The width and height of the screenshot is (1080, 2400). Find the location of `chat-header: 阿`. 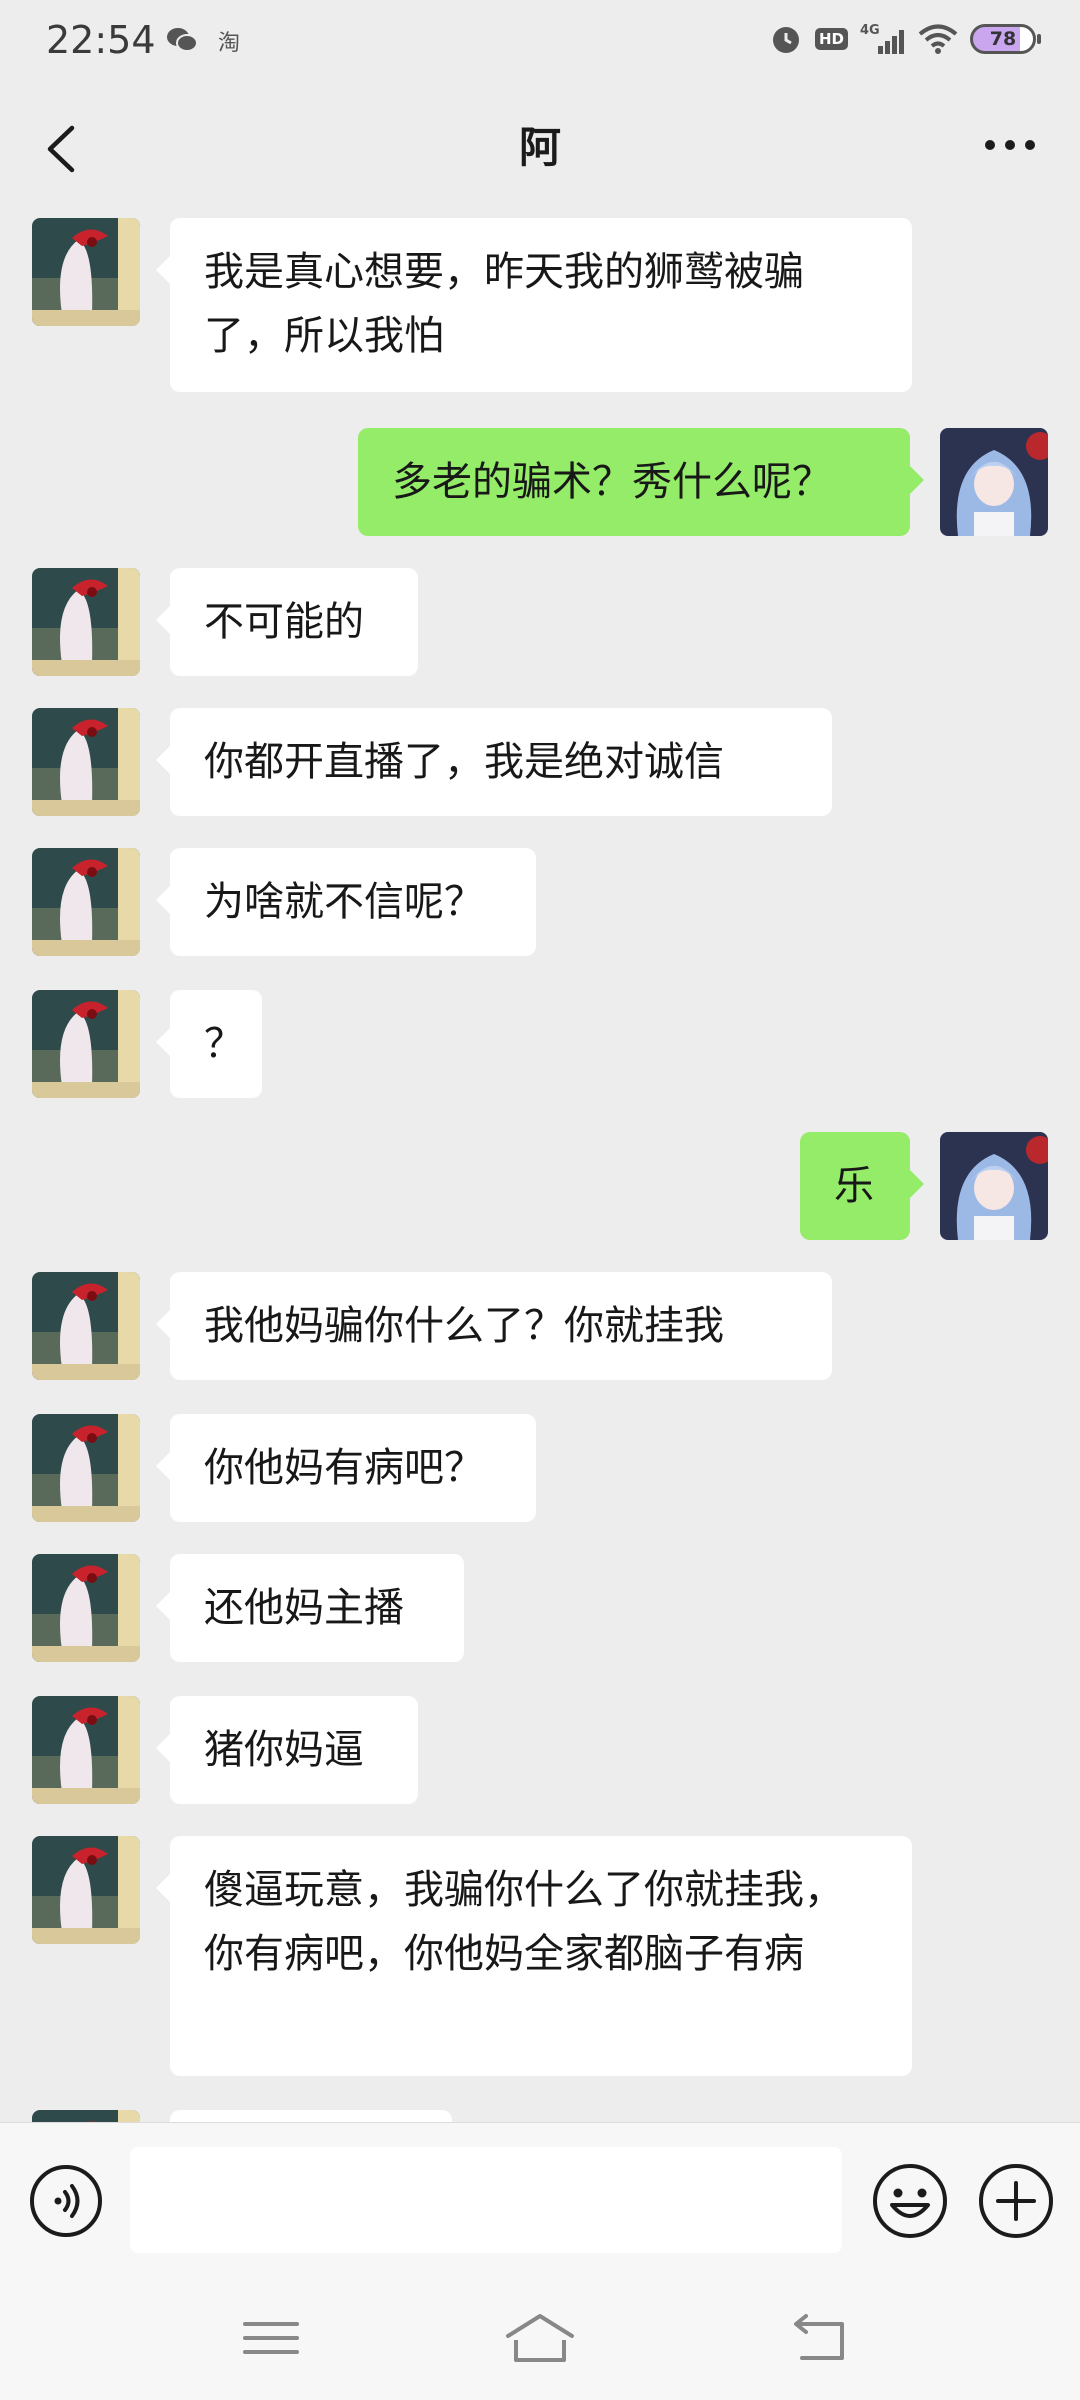

chat-header: 阿 is located at coordinates (540, 149).